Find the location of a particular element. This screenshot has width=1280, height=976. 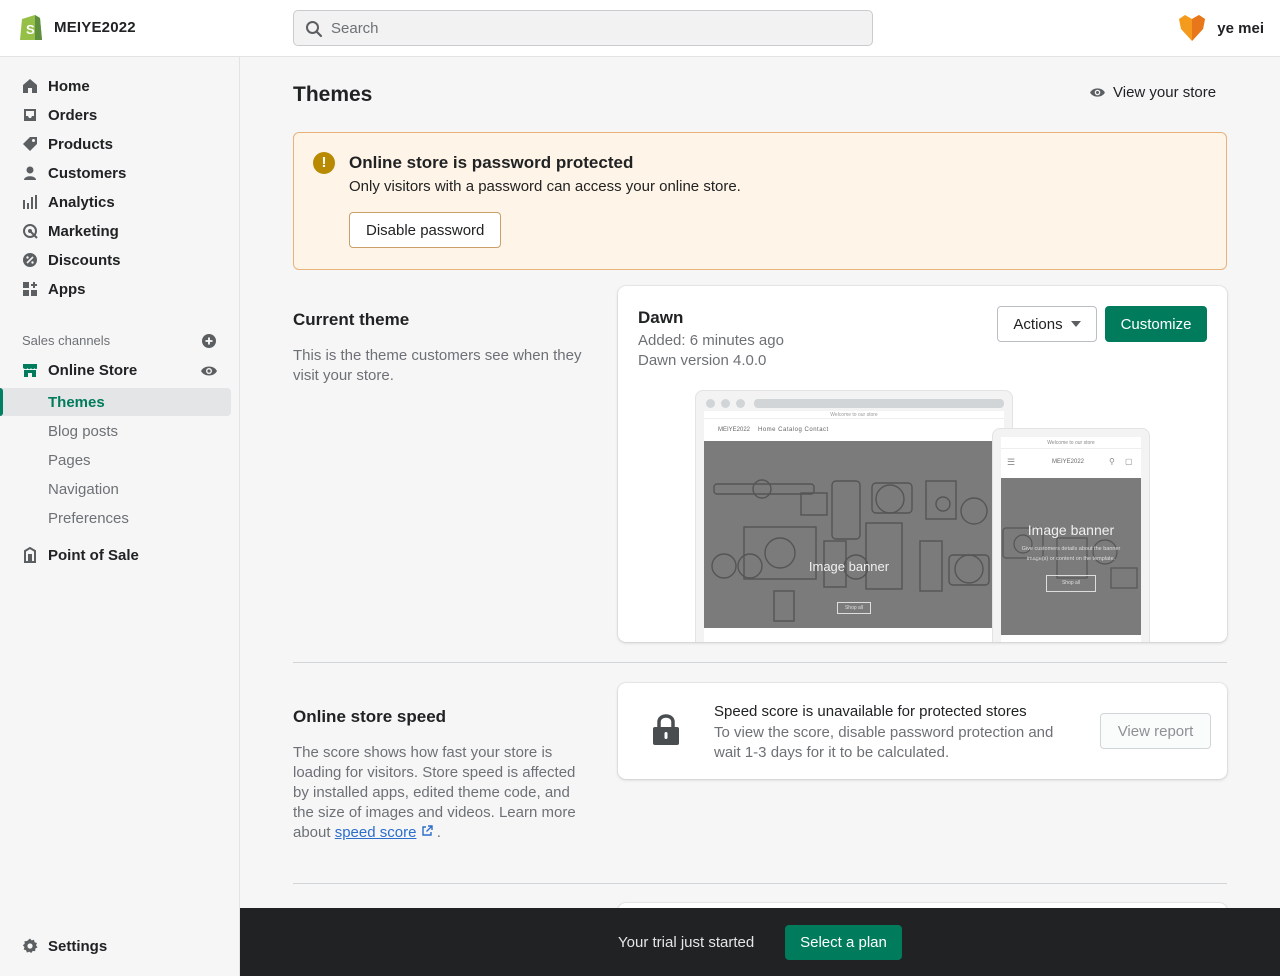

tag-icon is located at coordinates (30, 144).